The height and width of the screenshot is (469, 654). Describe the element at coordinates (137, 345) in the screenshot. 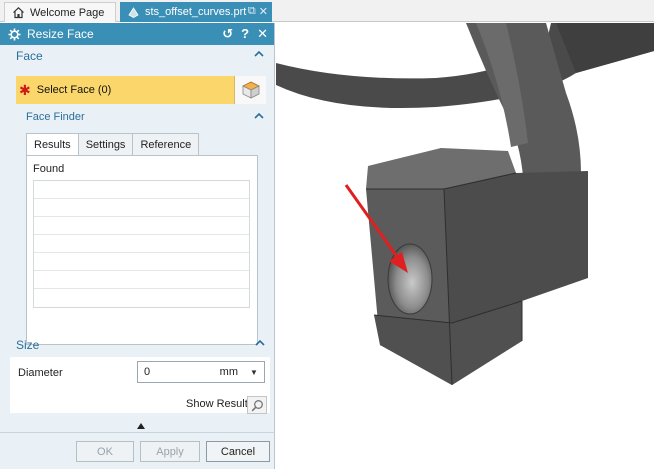

I see `size-section-header: Size` at that location.